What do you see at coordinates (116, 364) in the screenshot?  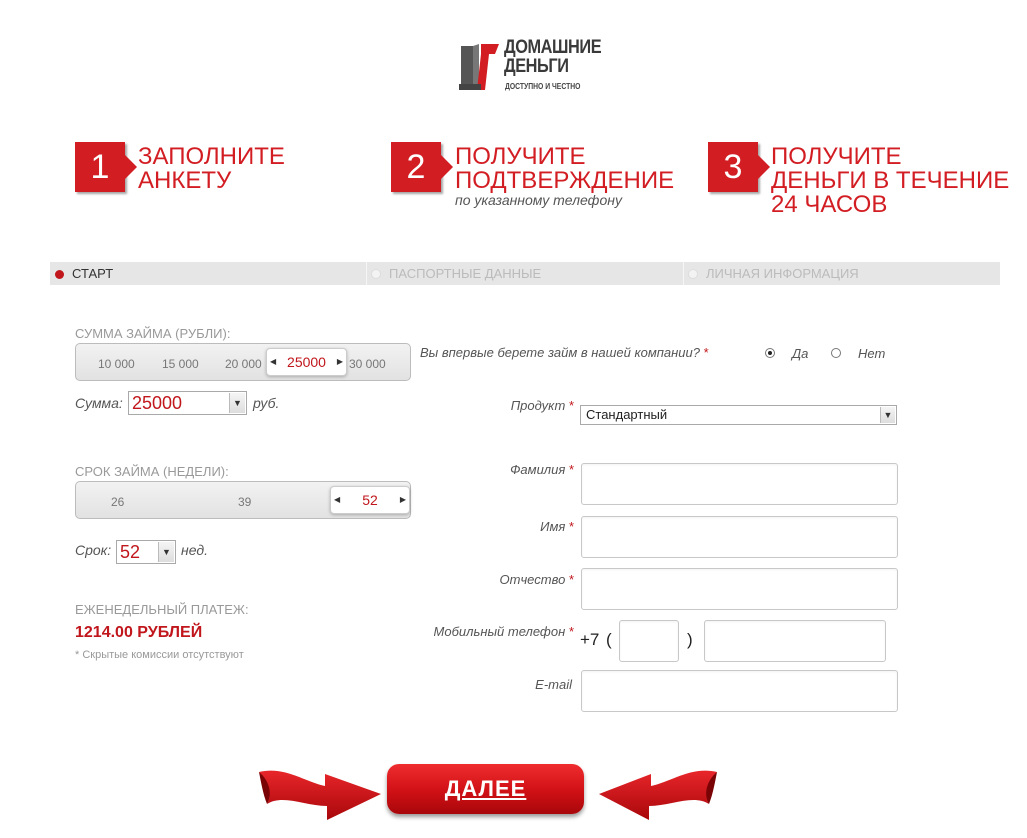 I see `slider-tick: 10 000` at bounding box center [116, 364].